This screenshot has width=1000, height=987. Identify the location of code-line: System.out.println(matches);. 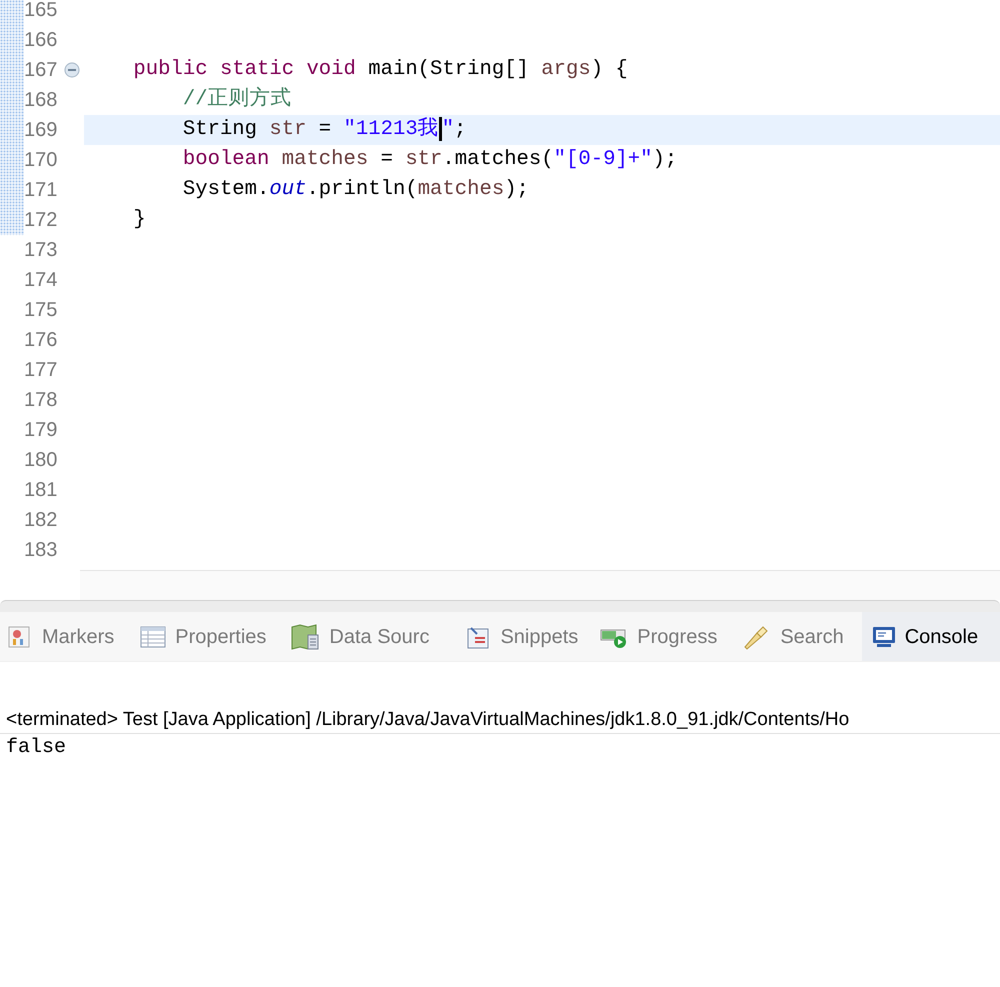
(355, 190).